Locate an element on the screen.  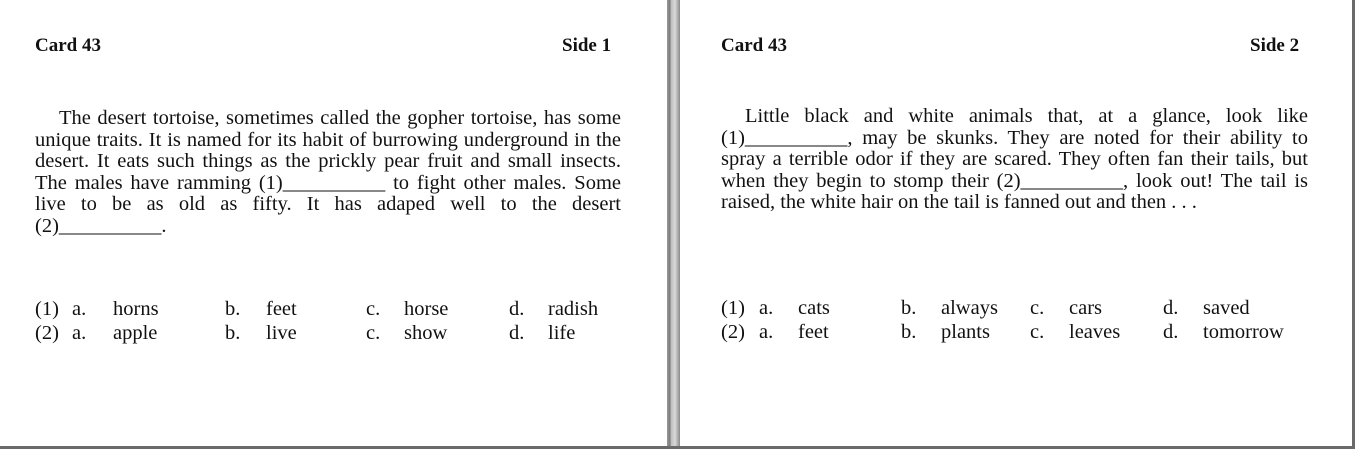
choice-b: always is located at coordinates (969, 308).